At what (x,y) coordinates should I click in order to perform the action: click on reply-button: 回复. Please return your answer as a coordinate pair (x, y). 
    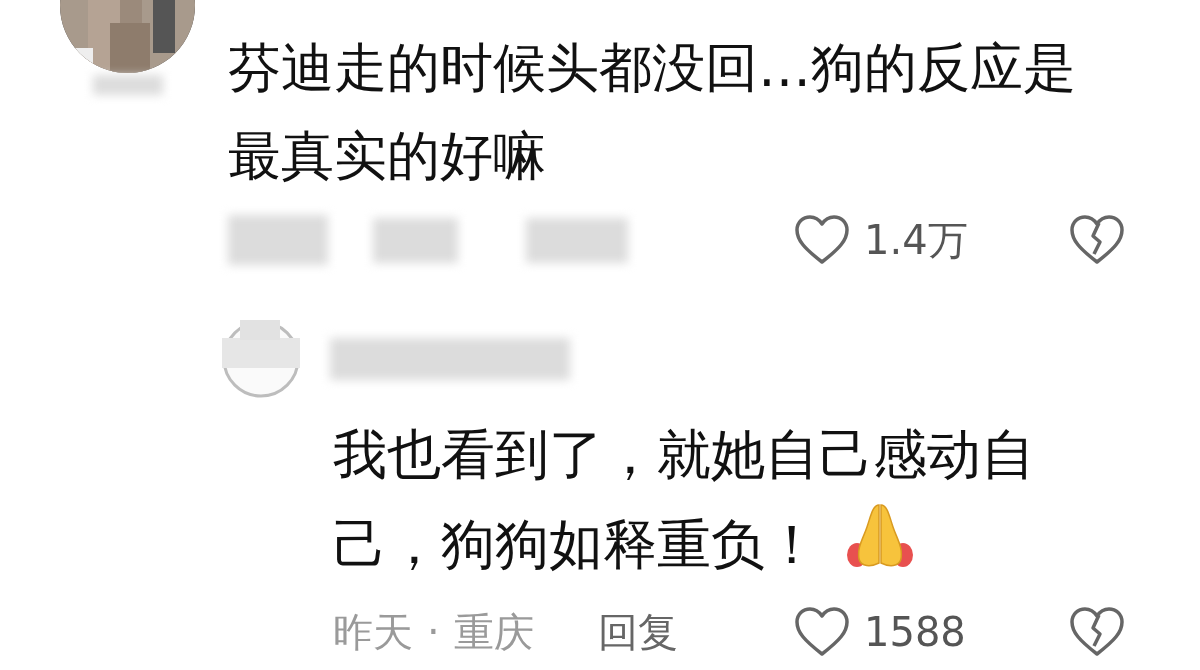
    Looking at the image, I should click on (637, 632).